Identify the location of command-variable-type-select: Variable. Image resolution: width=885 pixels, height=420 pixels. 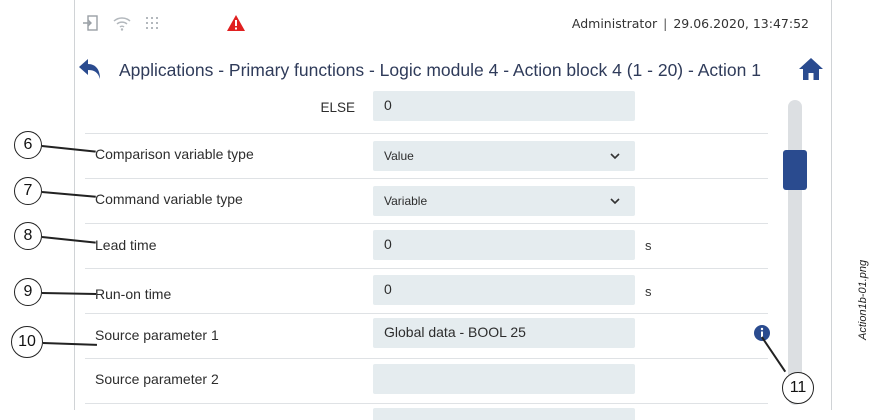
(504, 201).